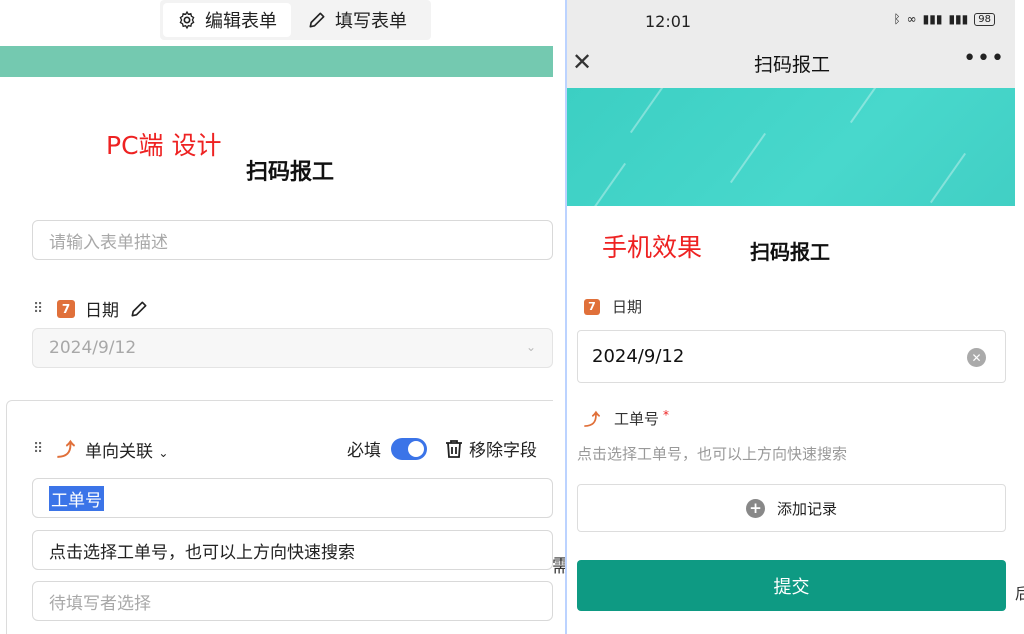  What do you see at coordinates (944, 19) in the screenshot?
I see `status-icons: ᛒ ∞ ▮▮▮ ▮▮▮ 98` at bounding box center [944, 19].